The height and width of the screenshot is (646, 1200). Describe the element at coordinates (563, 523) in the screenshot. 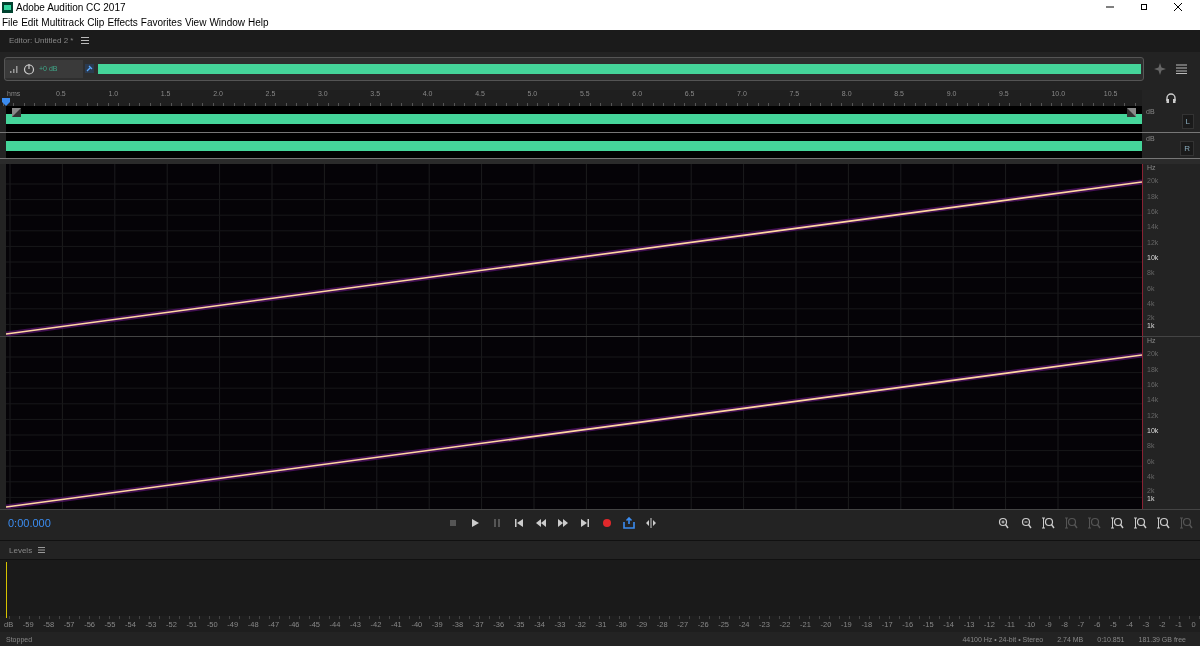

I see `forward-icon` at that location.